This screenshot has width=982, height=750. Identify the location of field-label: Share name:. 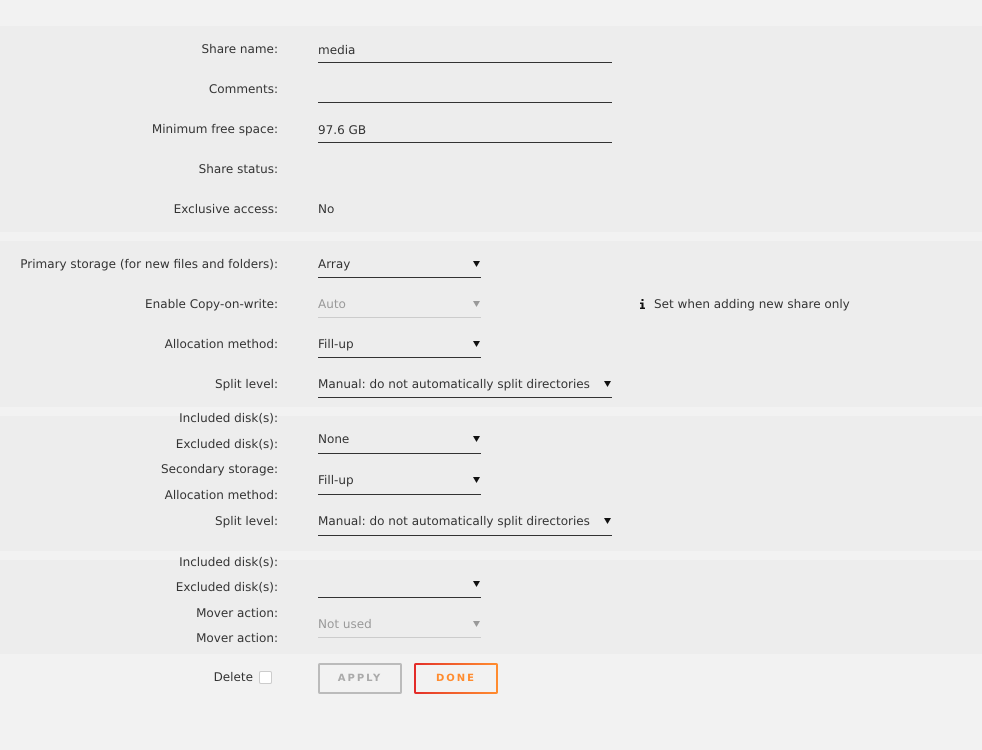
(239, 49).